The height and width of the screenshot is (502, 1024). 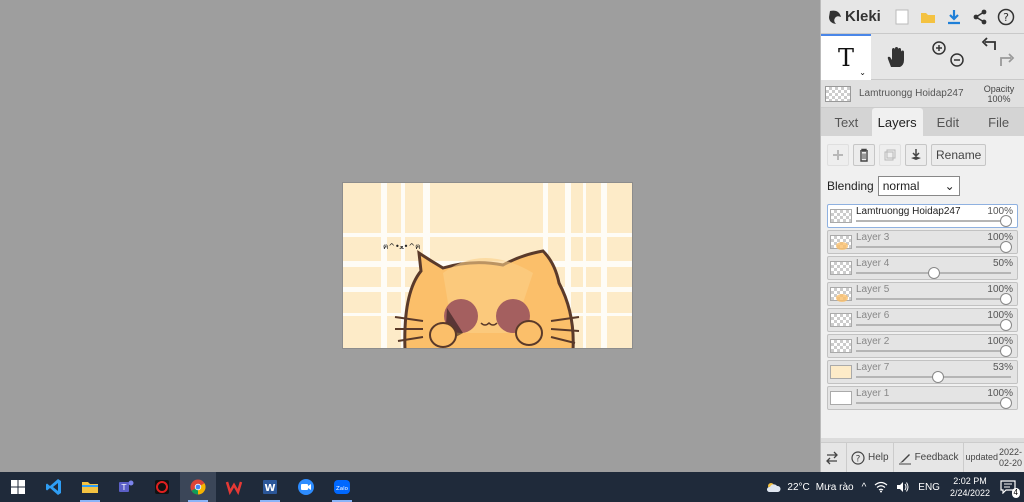 I want to click on hand-tool-button, so click(x=896, y=57).